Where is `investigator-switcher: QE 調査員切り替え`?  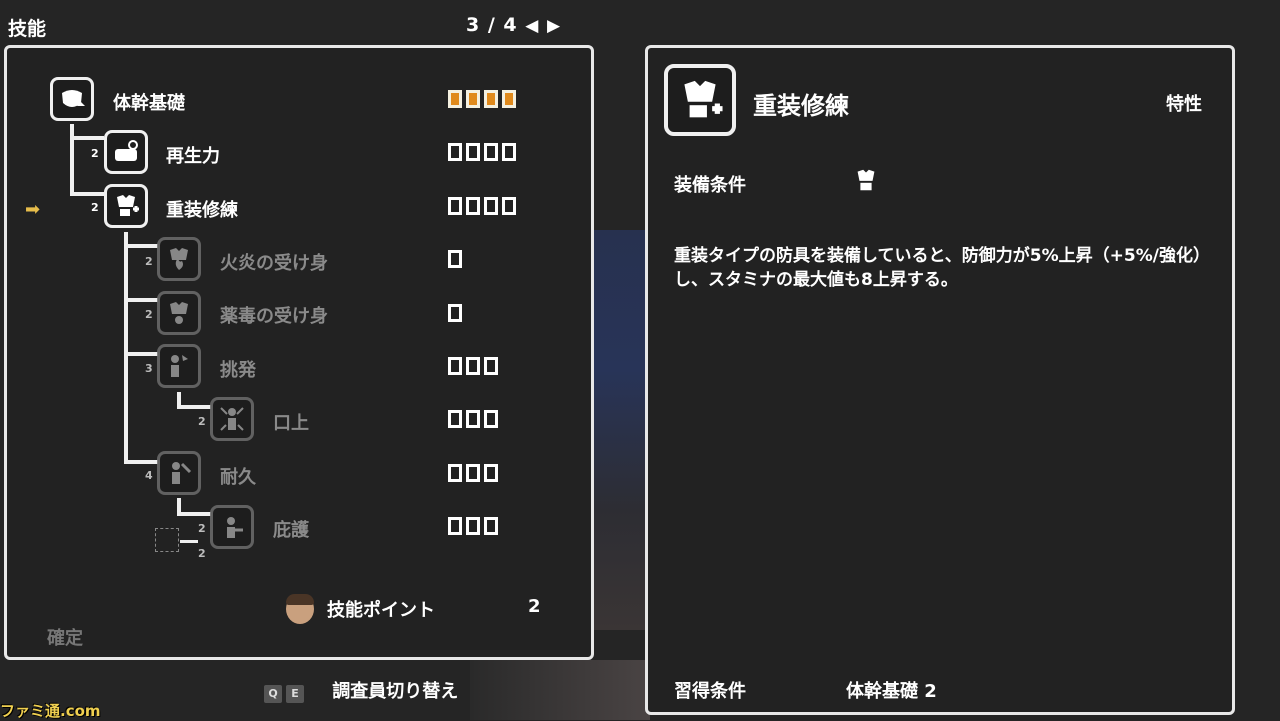 investigator-switcher: QE 調査員切り替え is located at coordinates (361, 690).